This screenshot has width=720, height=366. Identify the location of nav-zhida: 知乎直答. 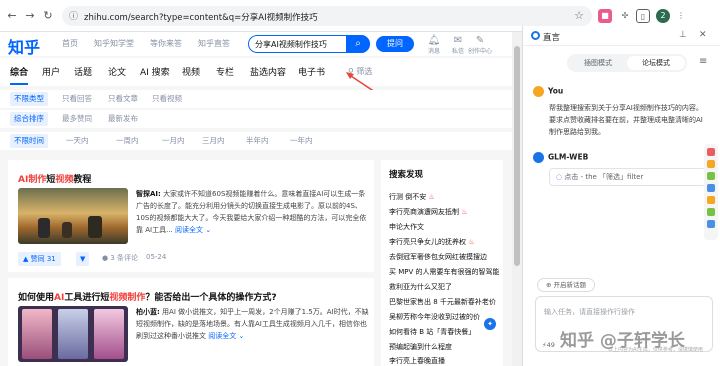
(214, 43).